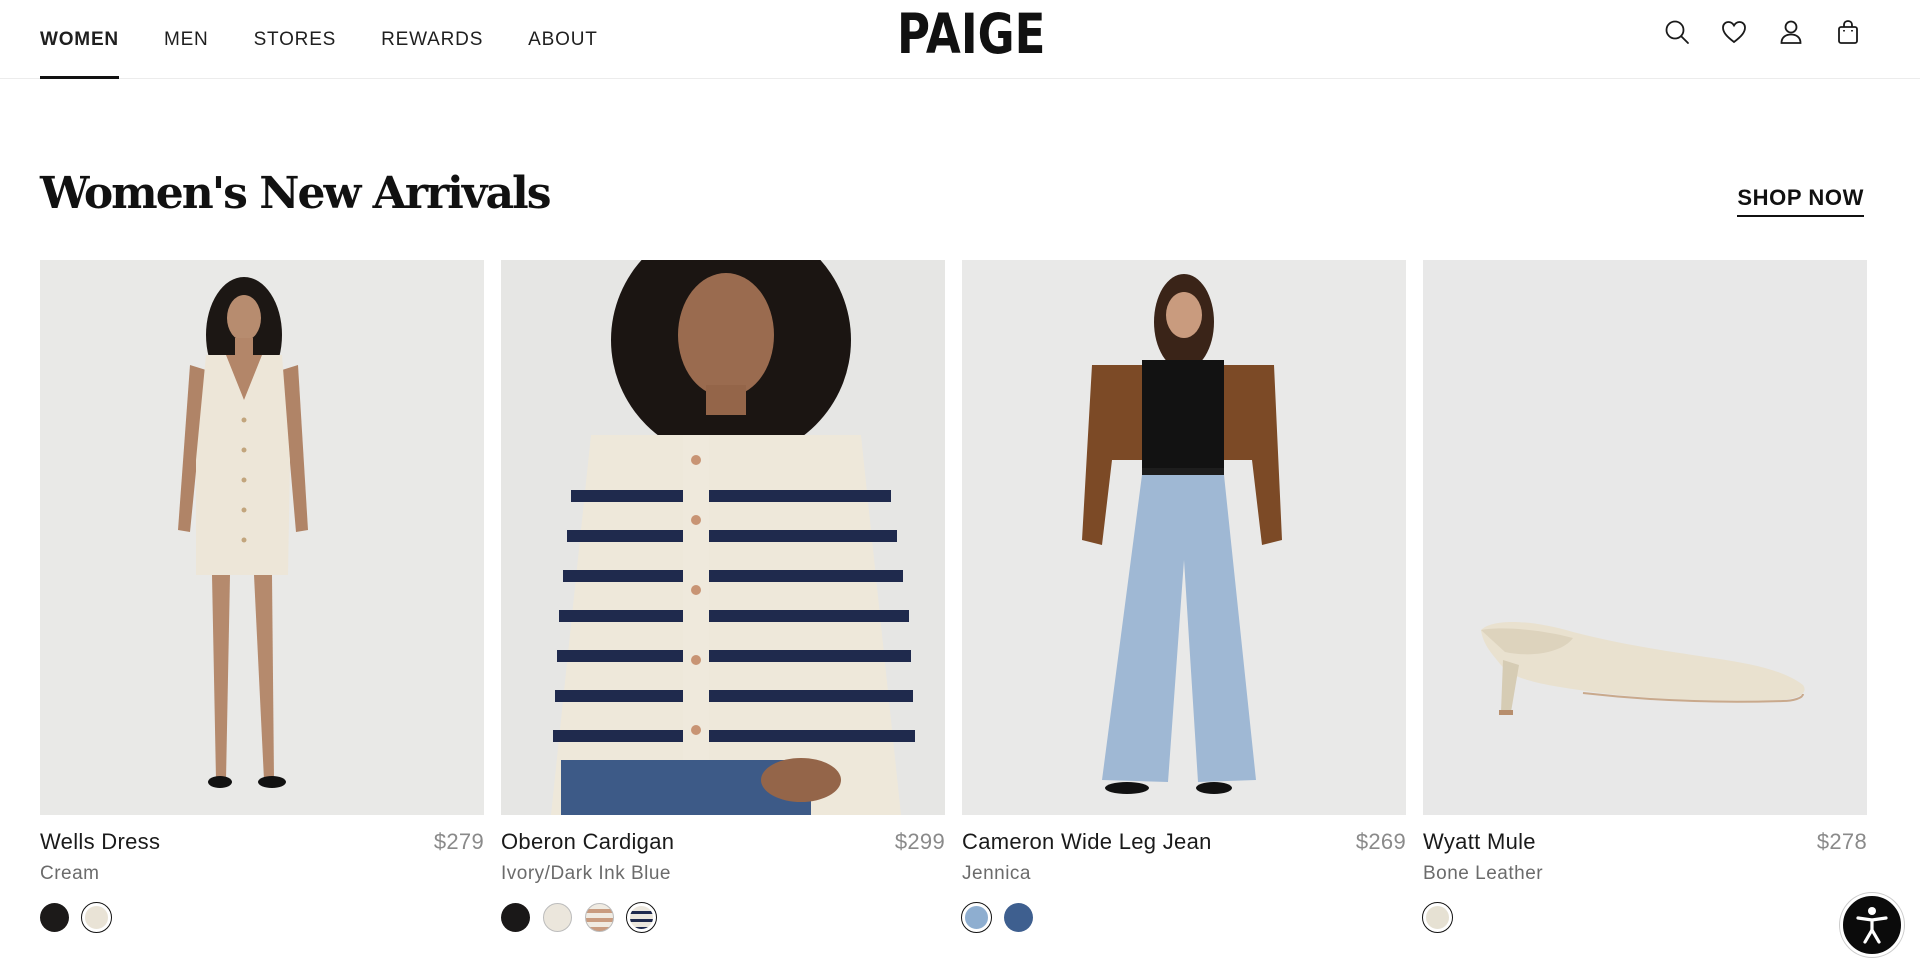 The image size is (1920, 975). What do you see at coordinates (919, 841) in the screenshot?
I see `product-price: $299` at bounding box center [919, 841].